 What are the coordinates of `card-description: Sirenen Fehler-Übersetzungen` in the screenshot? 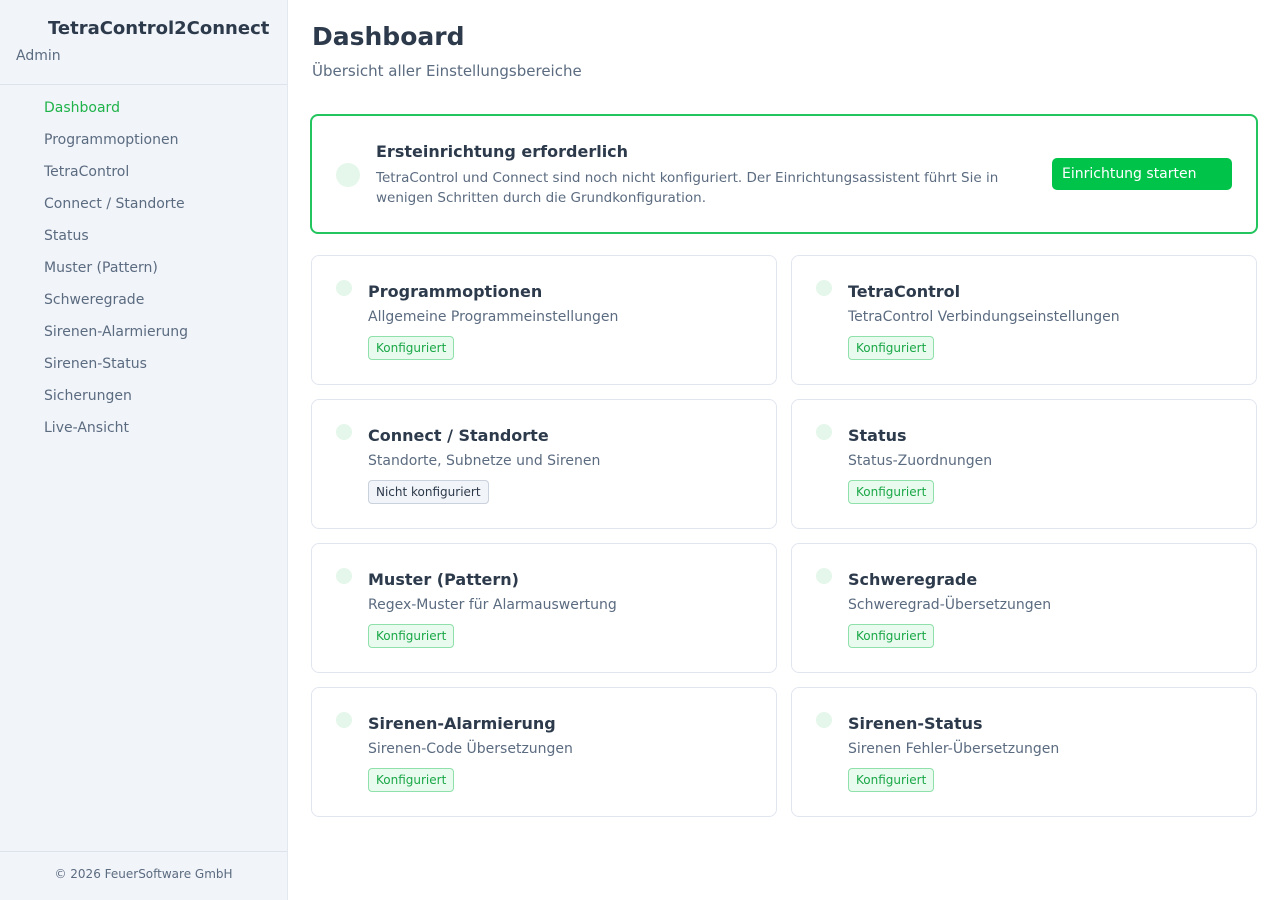 It's located at (954, 749).